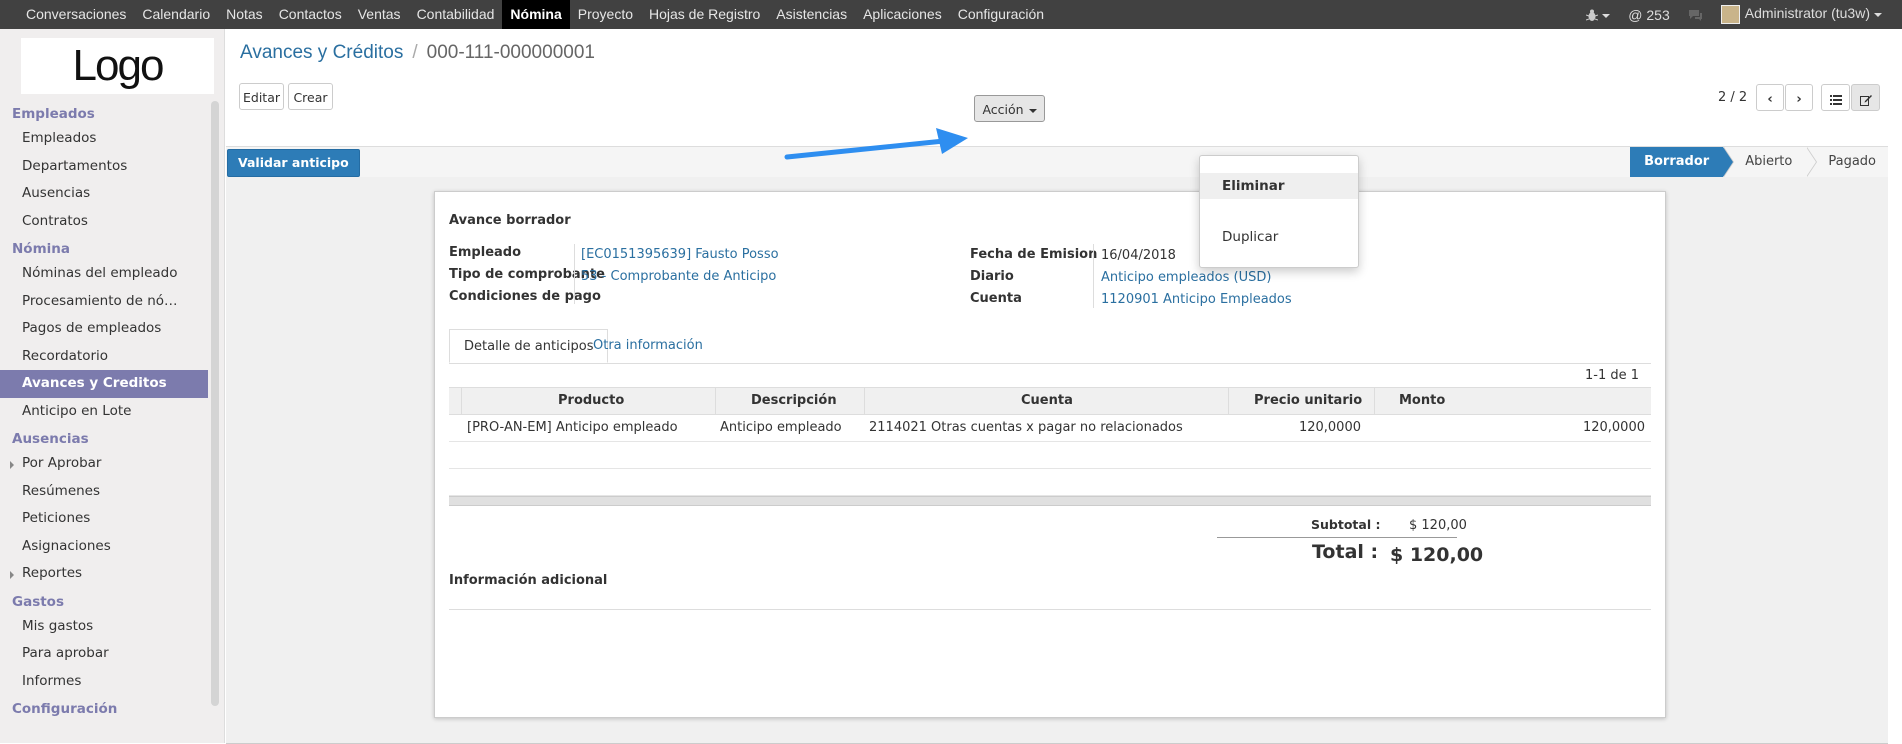 This screenshot has width=1902, height=744. What do you see at coordinates (104, 654) in the screenshot?
I see `sidebar-item-para-aprobar: Para aprobar` at bounding box center [104, 654].